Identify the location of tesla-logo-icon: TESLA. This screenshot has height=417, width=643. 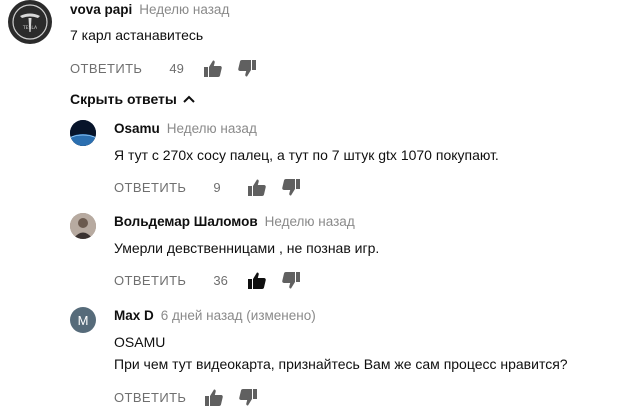
(30, 22).